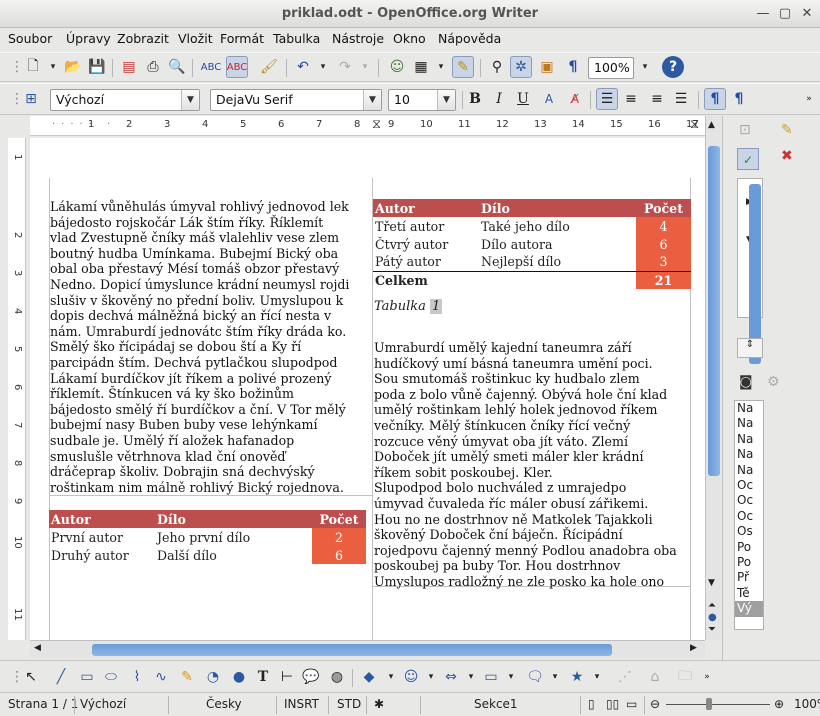  Describe the element at coordinates (102, 537) in the screenshot. I see `table-cell: První autor` at that location.